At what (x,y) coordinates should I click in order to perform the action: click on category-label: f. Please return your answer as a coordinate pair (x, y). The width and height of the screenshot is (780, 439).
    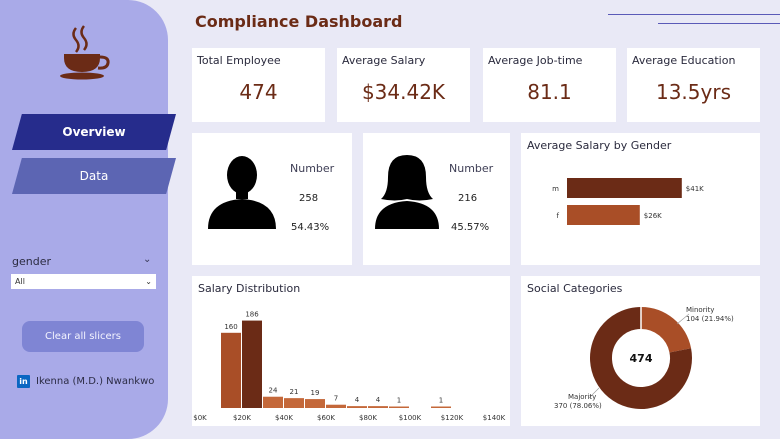
    Looking at the image, I should click on (558, 216).